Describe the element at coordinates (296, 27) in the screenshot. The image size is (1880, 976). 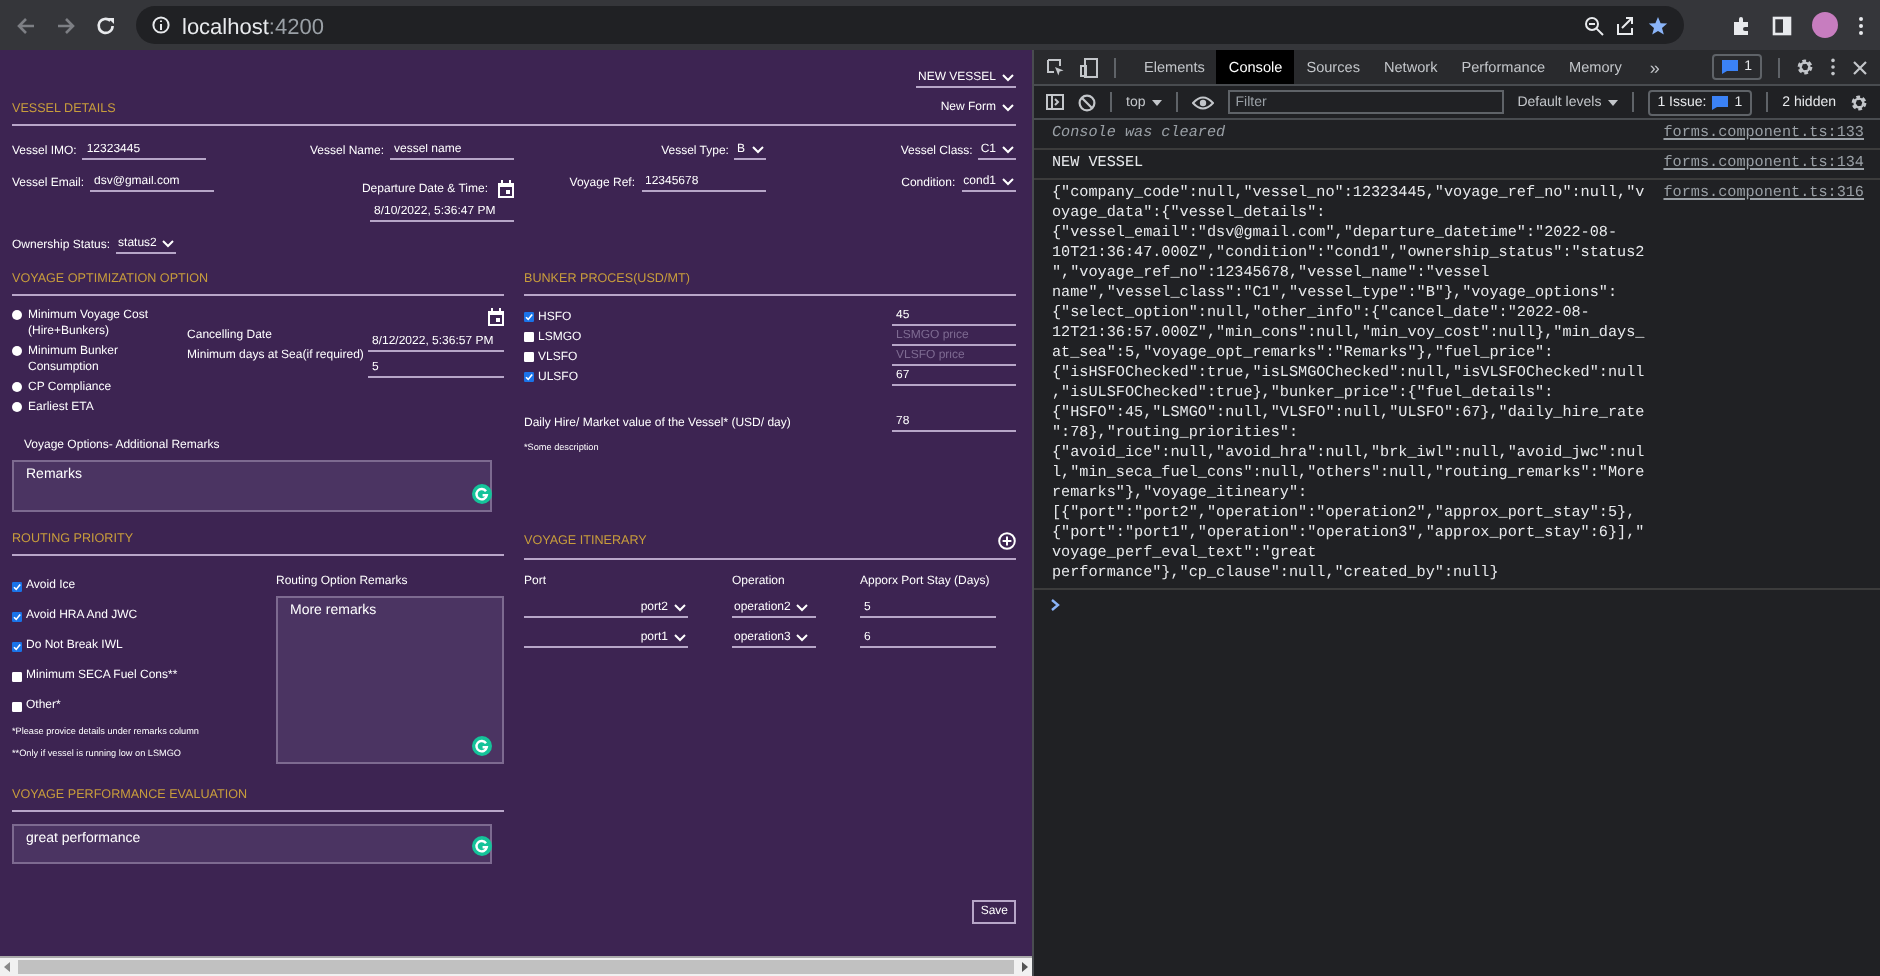
I see `url-port: :4200` at that location.